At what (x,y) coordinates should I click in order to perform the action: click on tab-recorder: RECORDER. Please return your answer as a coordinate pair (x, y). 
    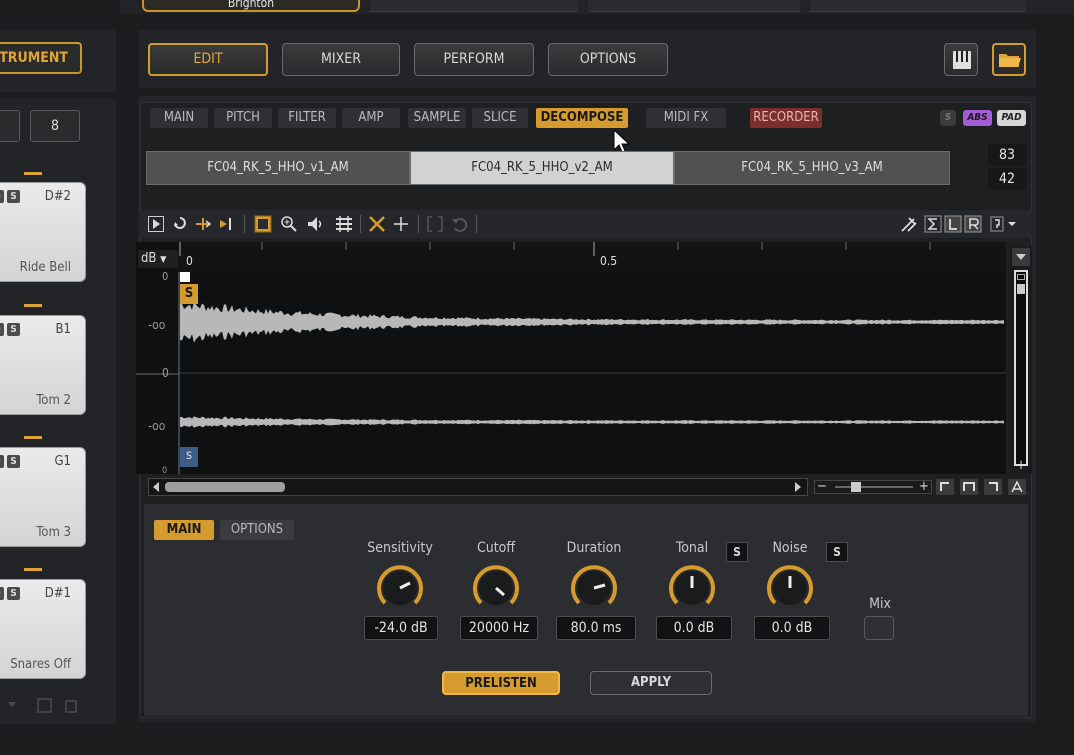
    Looking at the image, I should click on (786, 118).